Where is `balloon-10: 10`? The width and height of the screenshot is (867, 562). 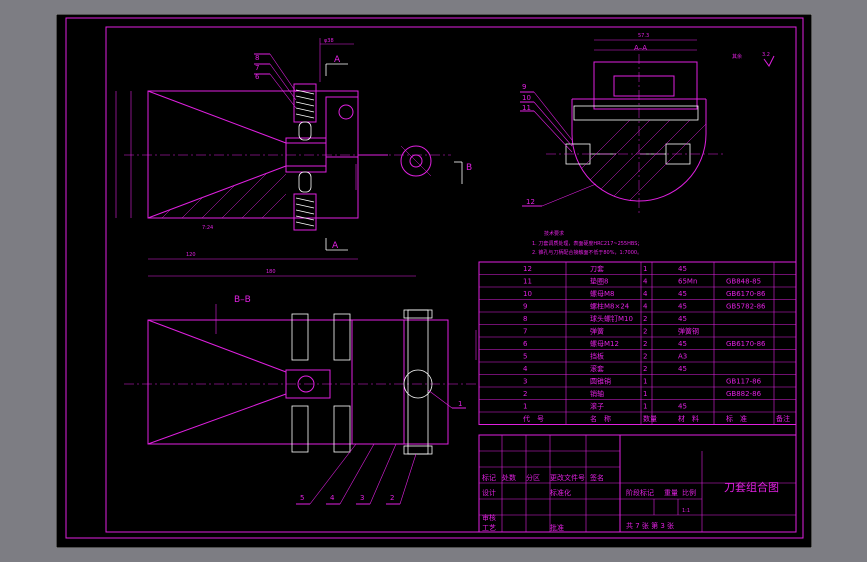
balloon-10: 10 is located at coordinates (526, 98).